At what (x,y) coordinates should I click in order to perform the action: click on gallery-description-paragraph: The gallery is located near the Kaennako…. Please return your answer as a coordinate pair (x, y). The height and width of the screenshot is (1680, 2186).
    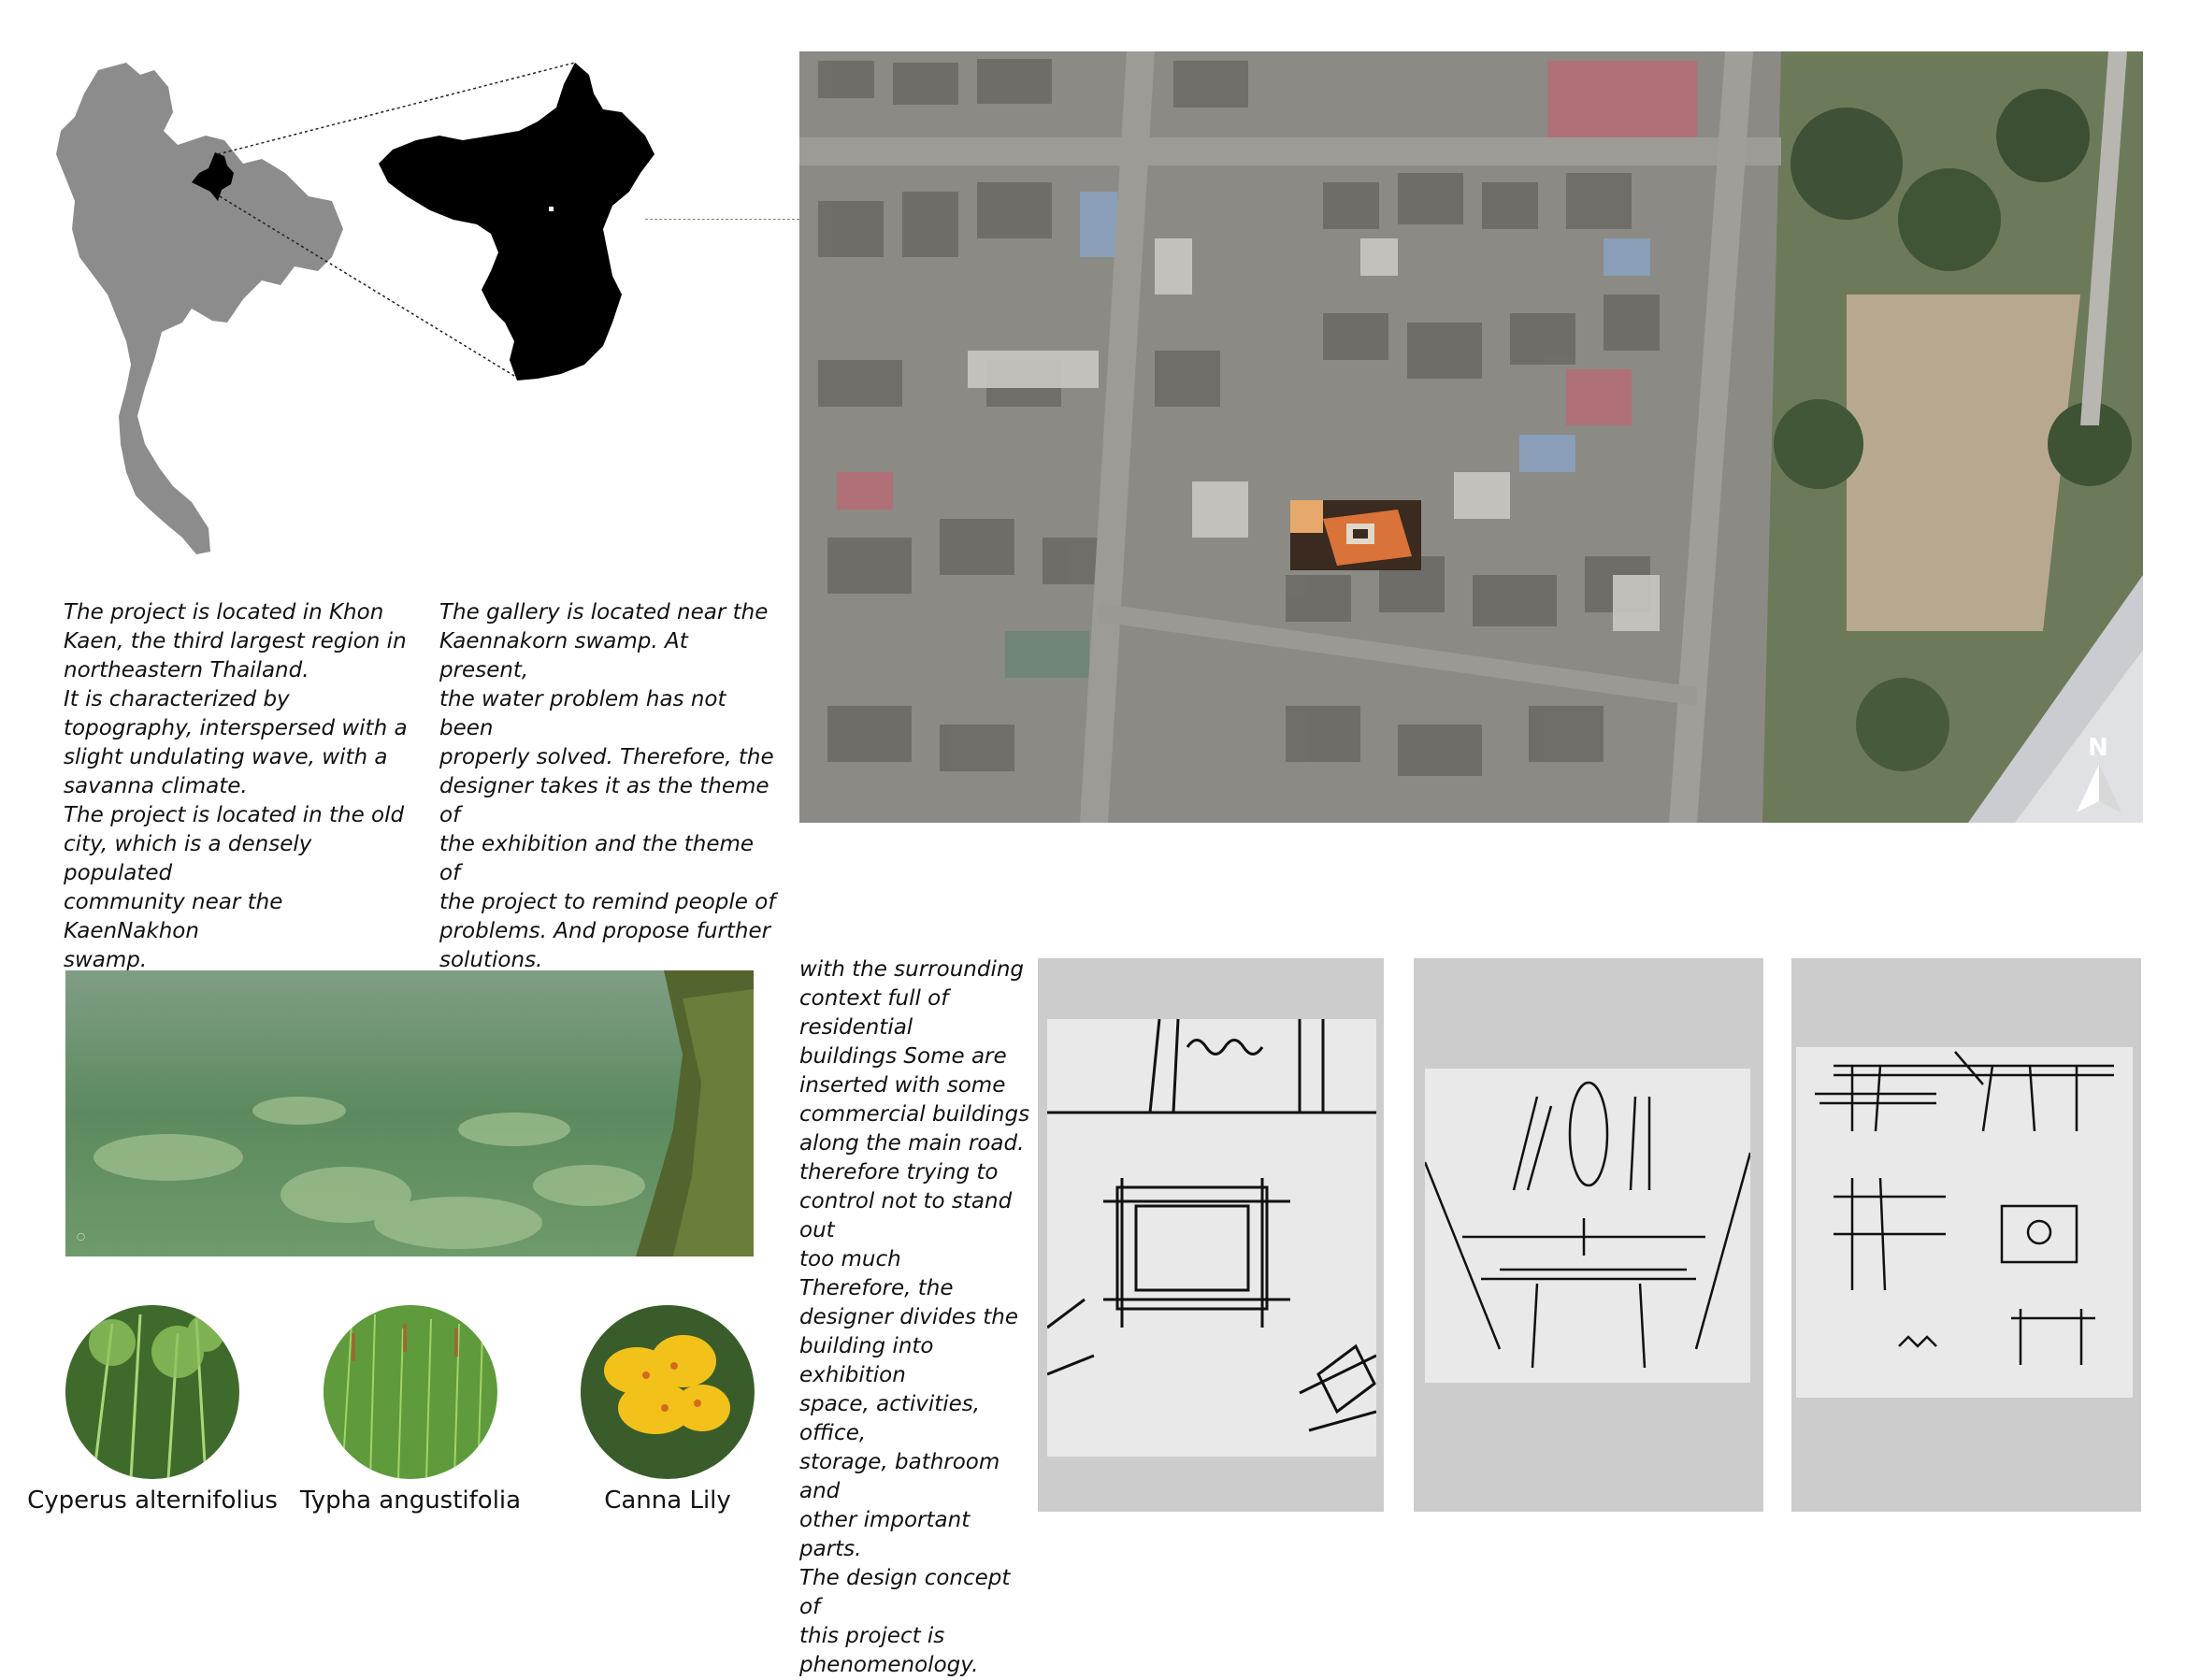
    Looking at the image, I should click on (607, 786).